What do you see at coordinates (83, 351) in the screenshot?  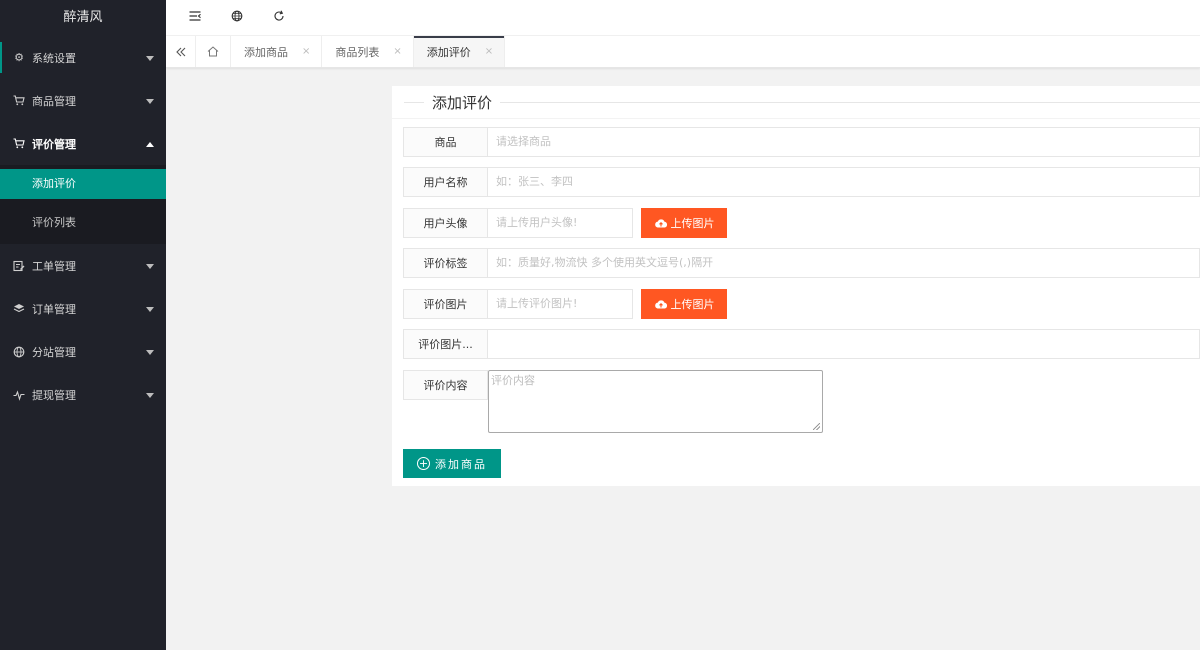 I see `nav-item-branch-management: 分站管理` at bounding box center [83, 351].